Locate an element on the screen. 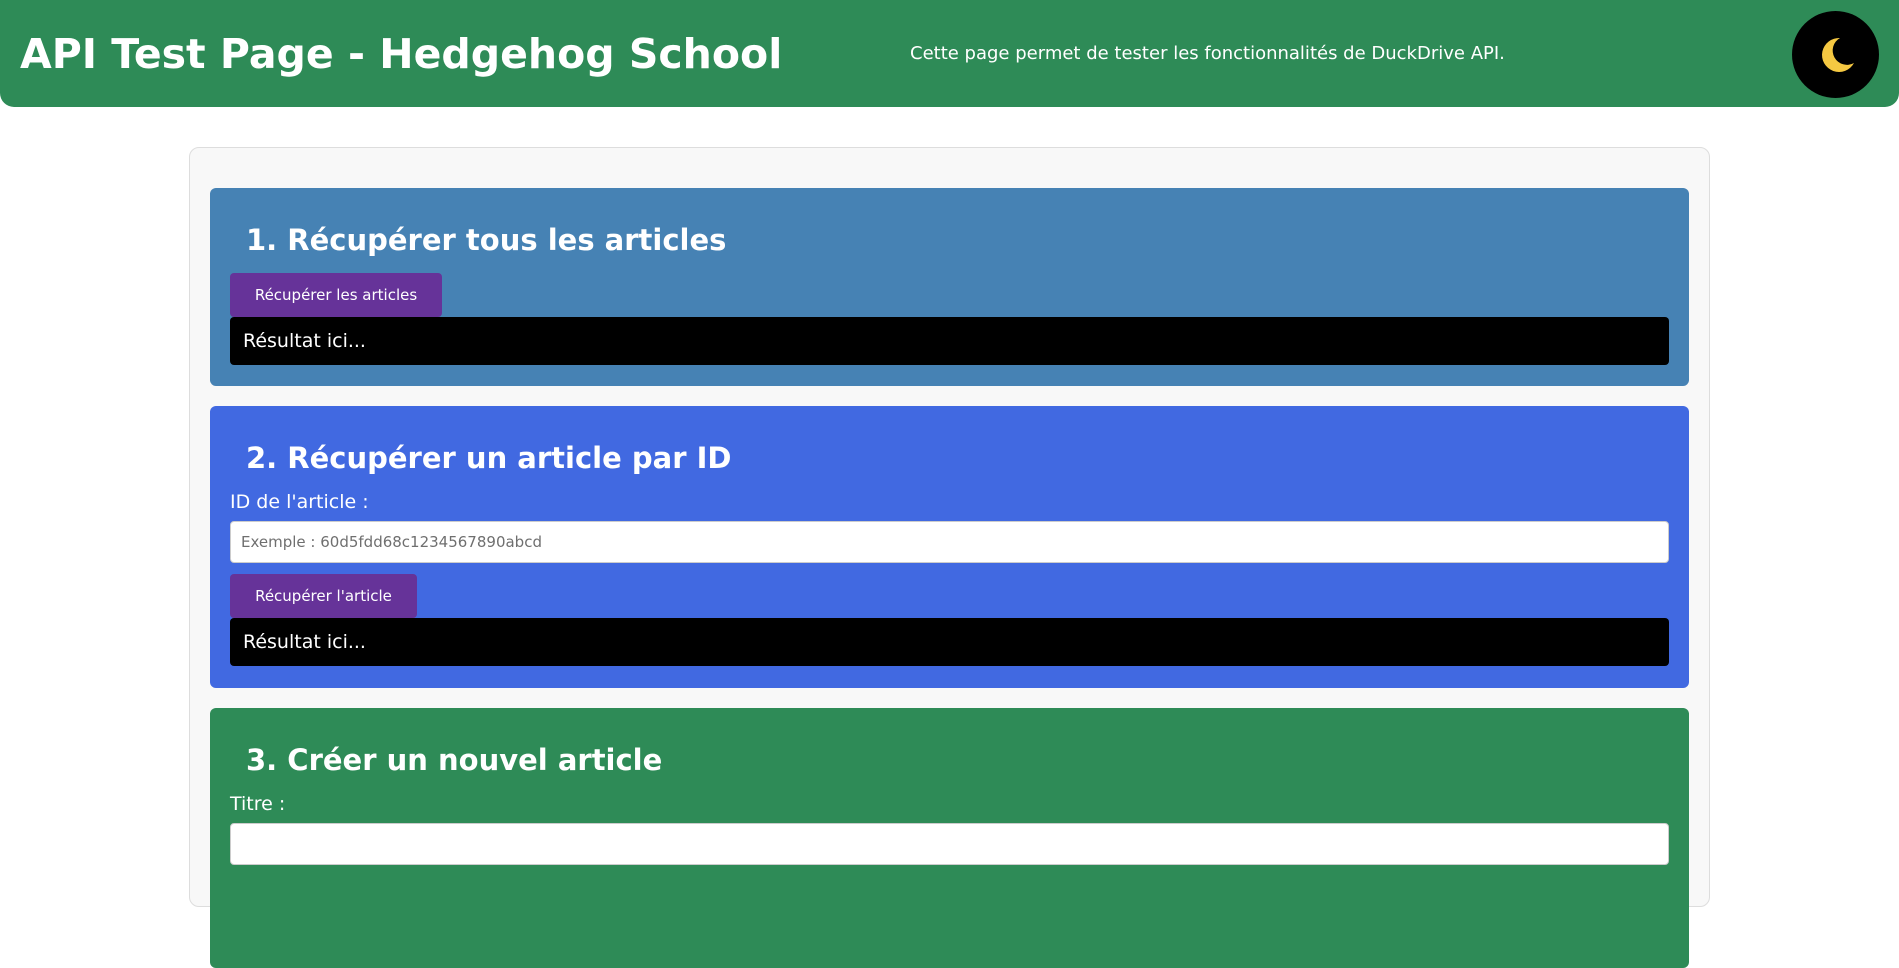  article-id-input is located at coordinates (949, 542).